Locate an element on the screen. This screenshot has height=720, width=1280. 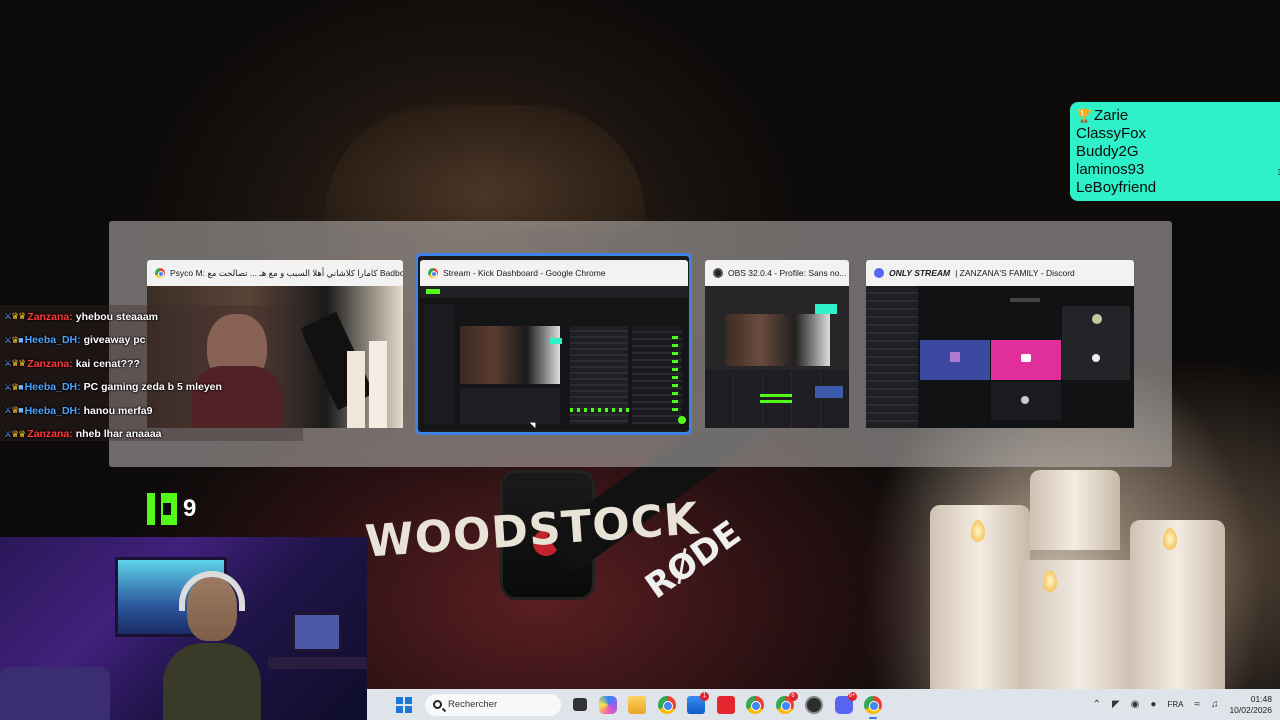
system-tray: ⌃ ◤ ◉ ● FRA ≈ ♫ 01:48 10/02/2026 is located at coordinates (1186, 705).